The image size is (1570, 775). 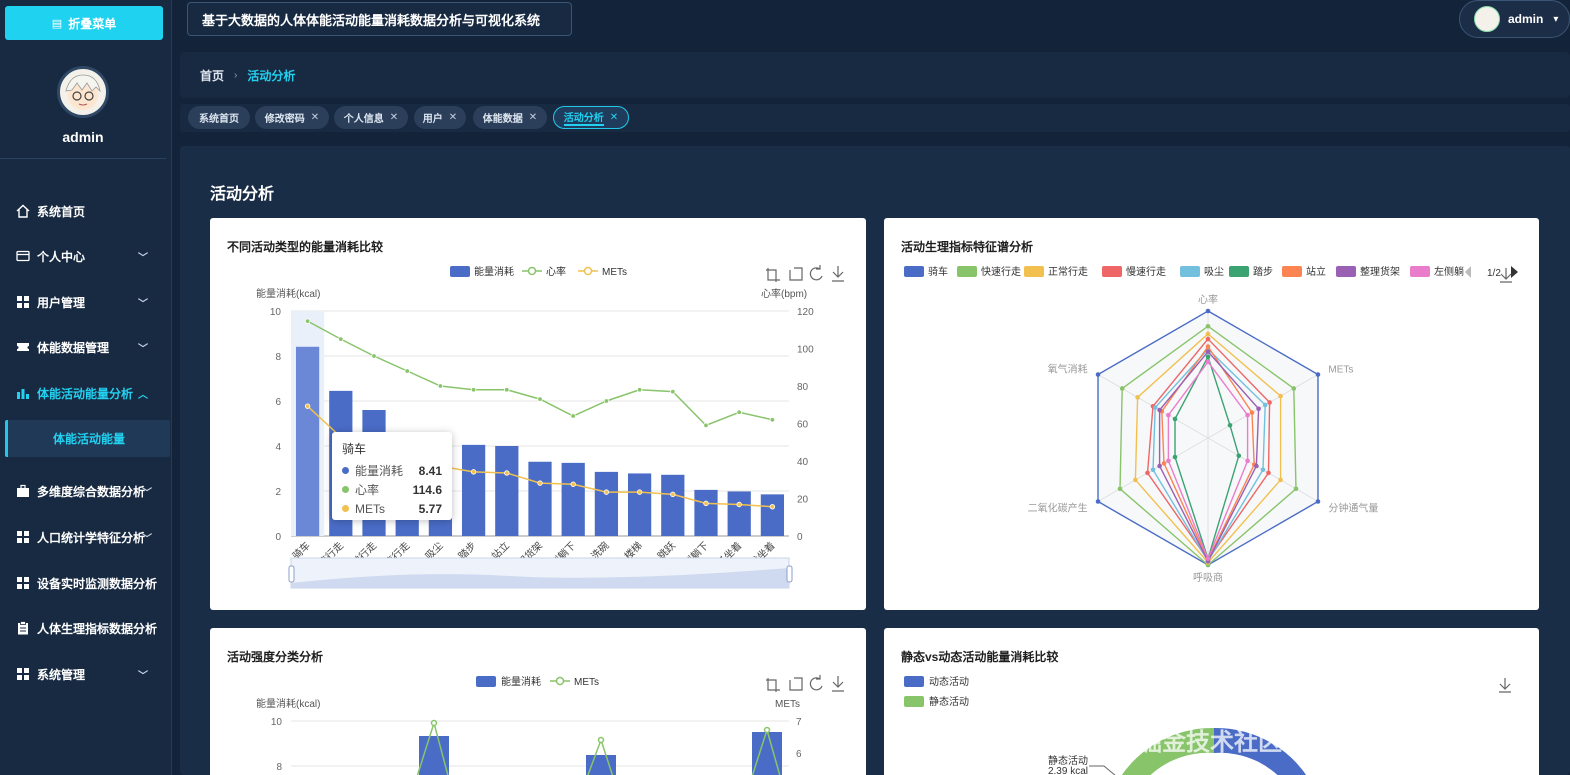 I want to click on restore-crop-icon, so click(x=796, y=274).